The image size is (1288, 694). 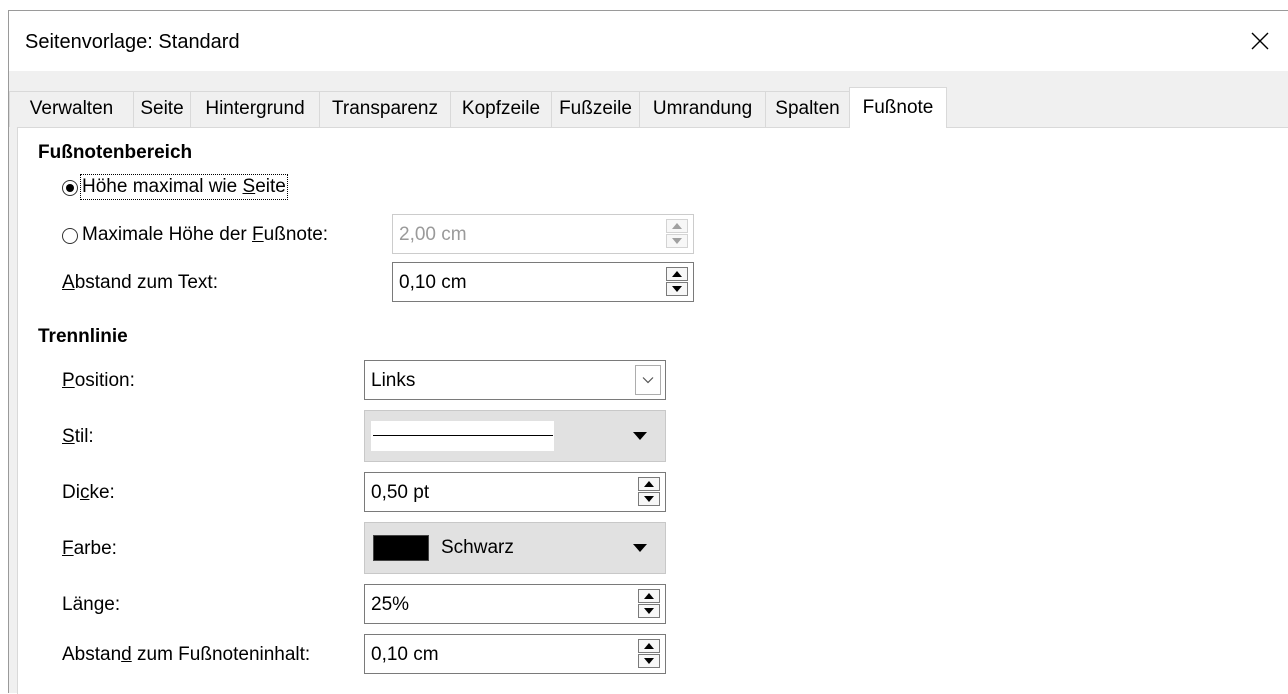 I want to click on position-dropdown-button, so click(x=648, y=380).